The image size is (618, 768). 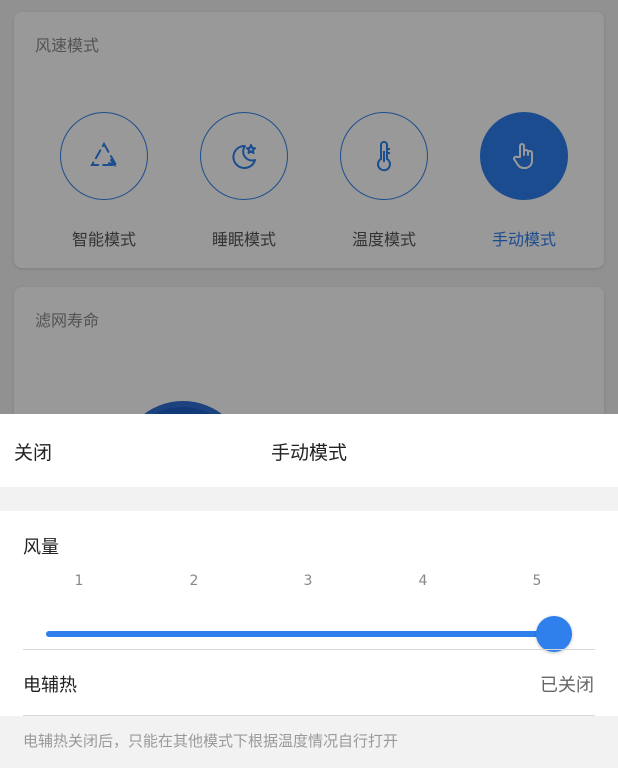 I want to click on divider, so click(x=309, y=715).